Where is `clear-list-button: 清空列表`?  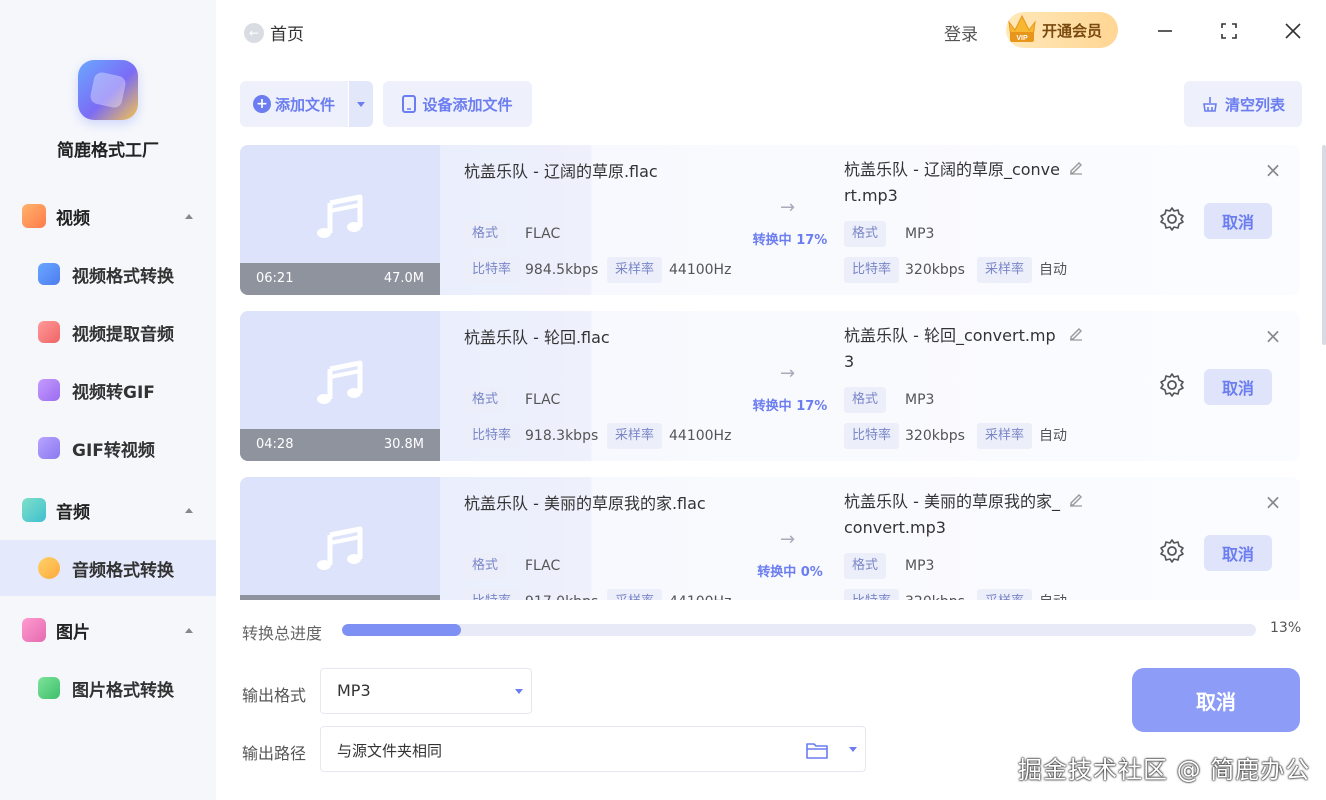
clear-list-button: 清空列表 is located at coordinates (1243, 104).